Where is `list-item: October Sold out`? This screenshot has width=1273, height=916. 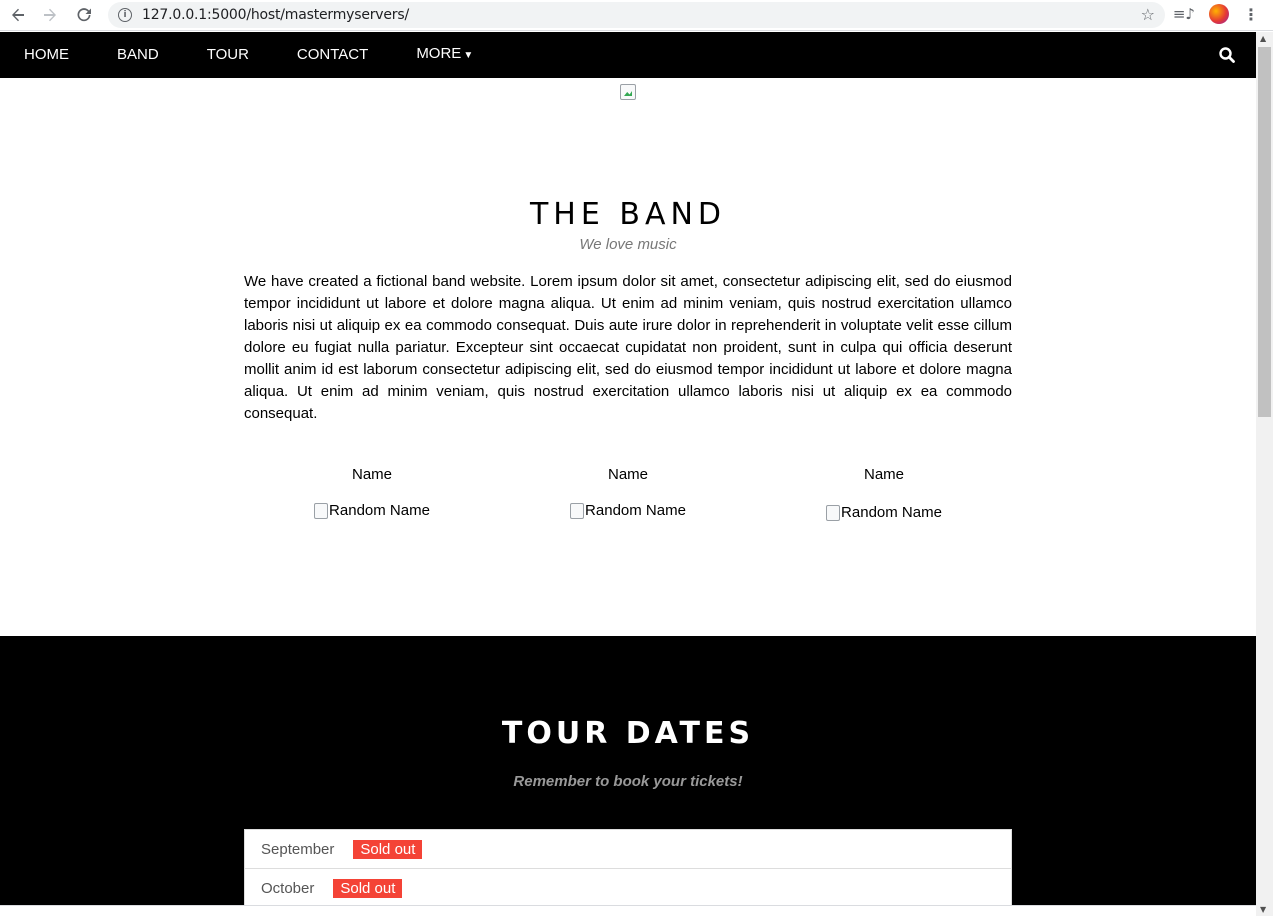
list-item: October Sold out is located at coordinates (628, 888).